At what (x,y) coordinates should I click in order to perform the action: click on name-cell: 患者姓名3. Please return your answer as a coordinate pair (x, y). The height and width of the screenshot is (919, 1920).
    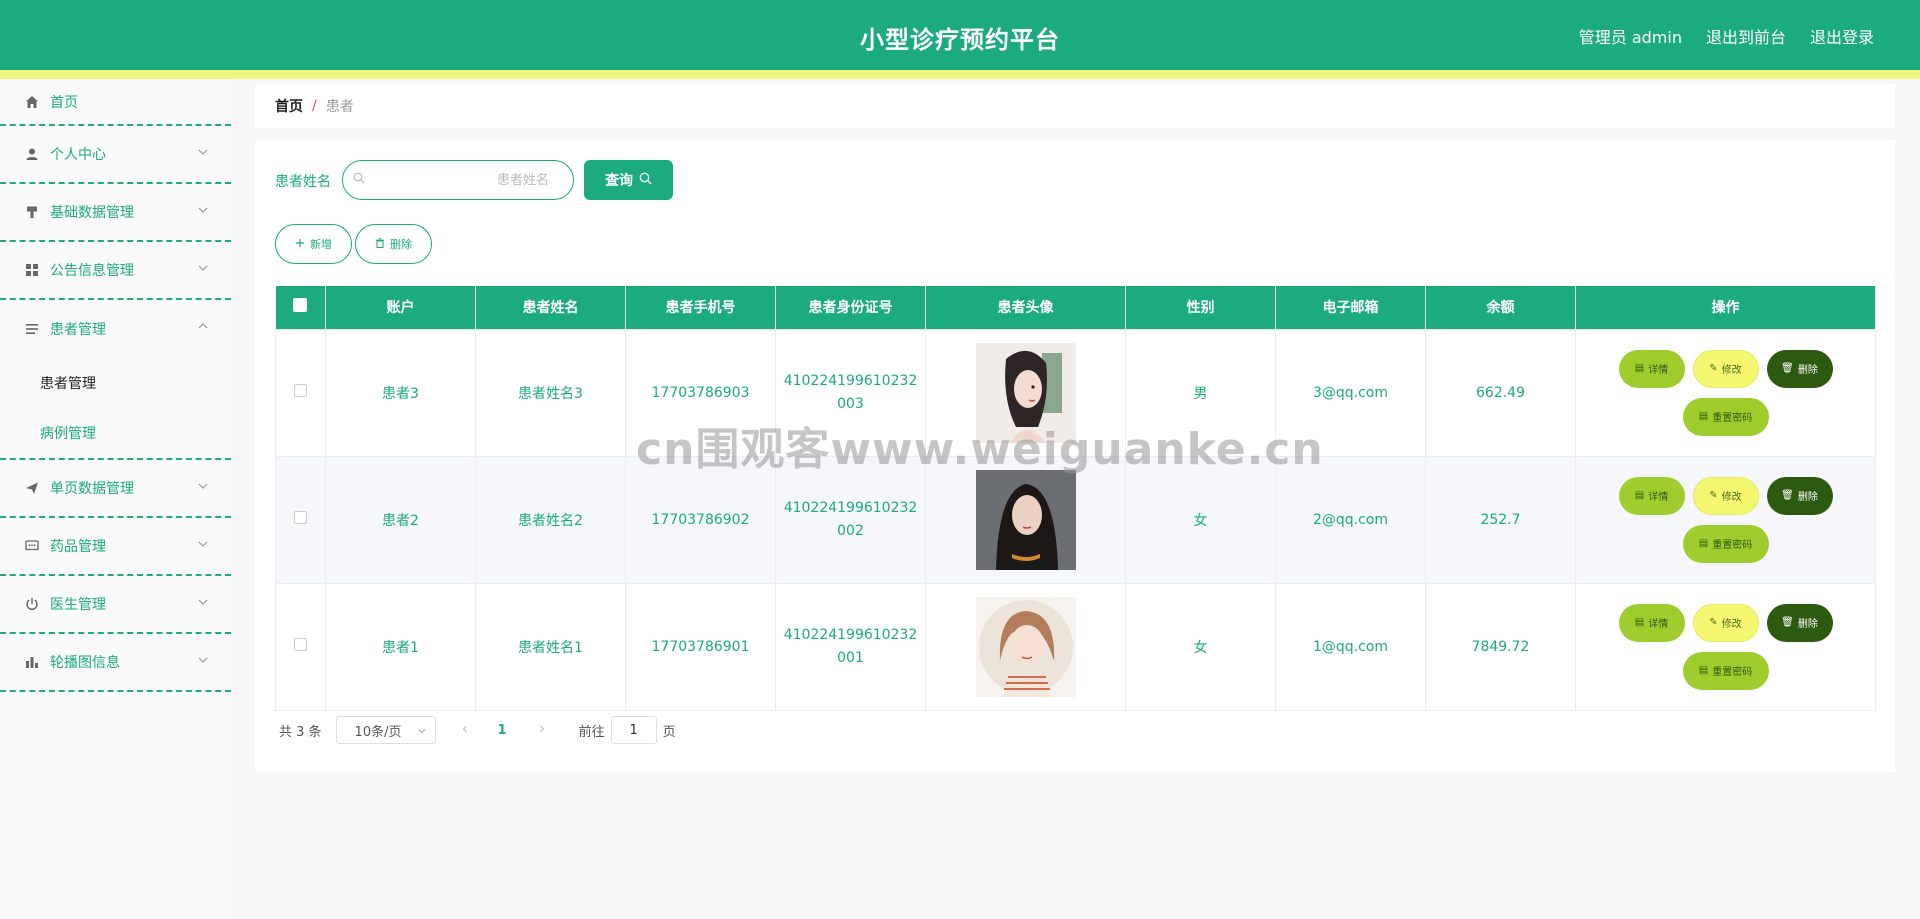
    Looking at the image, I should click on (550, 392).